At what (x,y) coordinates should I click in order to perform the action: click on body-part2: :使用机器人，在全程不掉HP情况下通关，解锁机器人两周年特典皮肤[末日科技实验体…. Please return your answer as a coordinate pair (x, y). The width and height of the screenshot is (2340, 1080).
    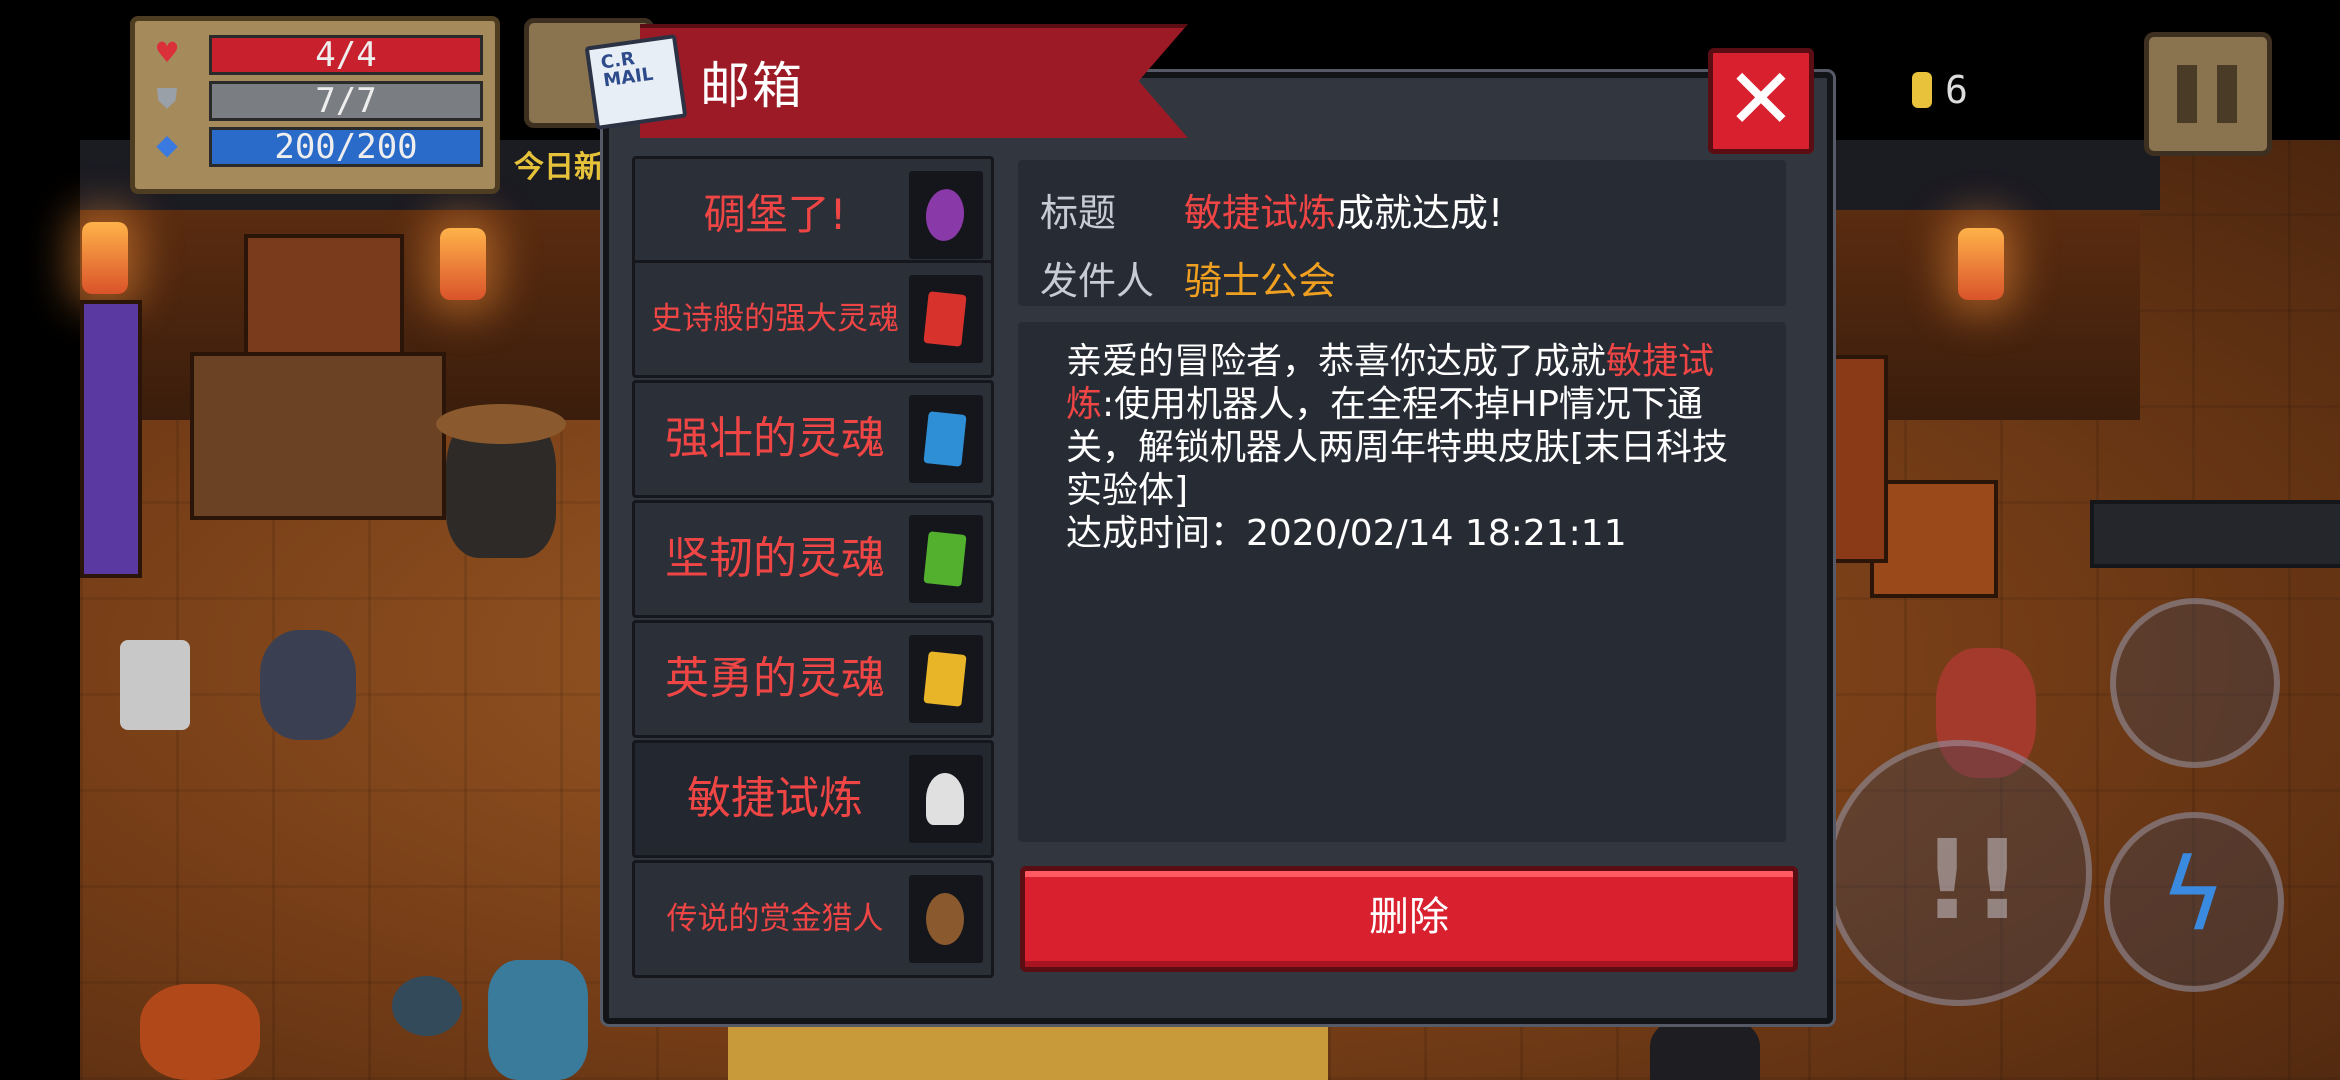
    Looking at the image, I should click on (1397, 447).